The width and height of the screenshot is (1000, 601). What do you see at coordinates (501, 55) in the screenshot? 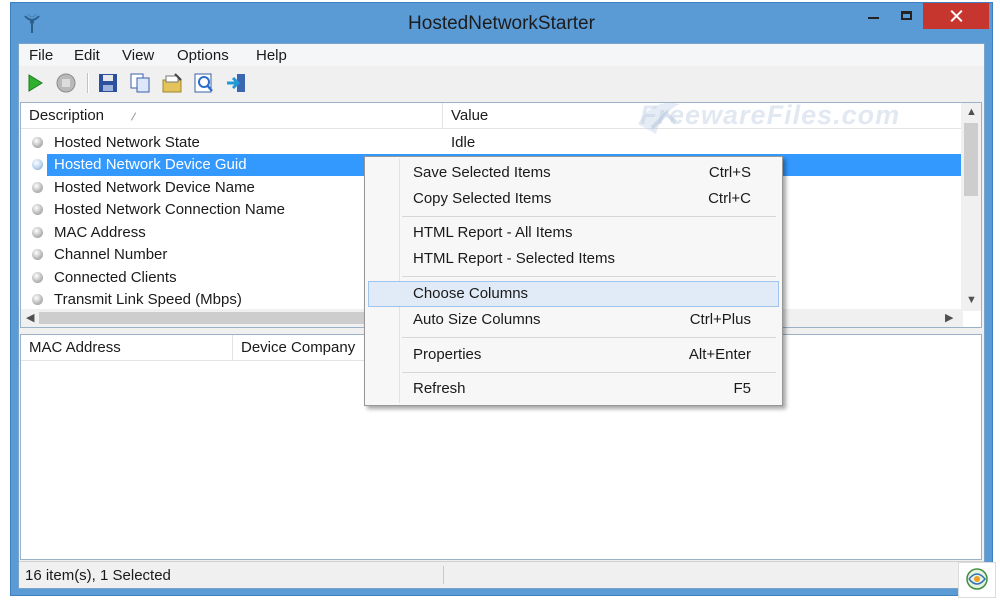
I see `menu-bar: File Edit View Options Help` at bounding box center [501, 55].